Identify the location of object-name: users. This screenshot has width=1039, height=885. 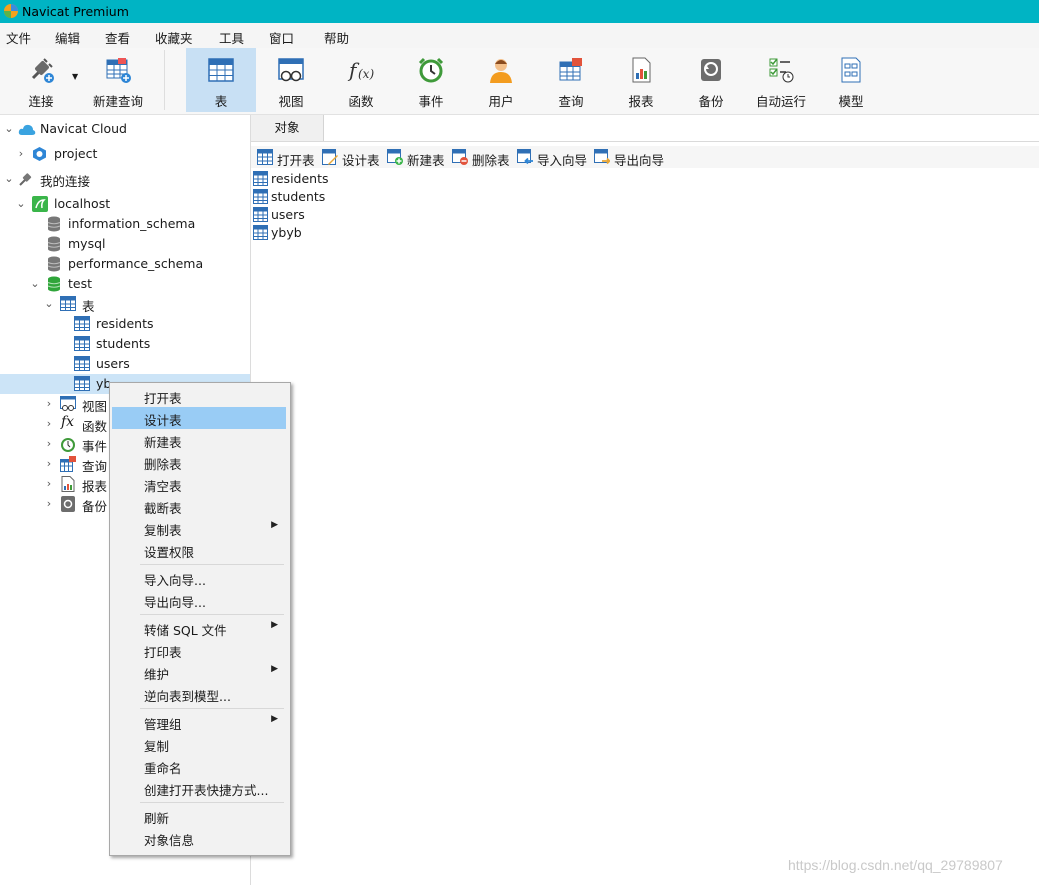
(288, 214).